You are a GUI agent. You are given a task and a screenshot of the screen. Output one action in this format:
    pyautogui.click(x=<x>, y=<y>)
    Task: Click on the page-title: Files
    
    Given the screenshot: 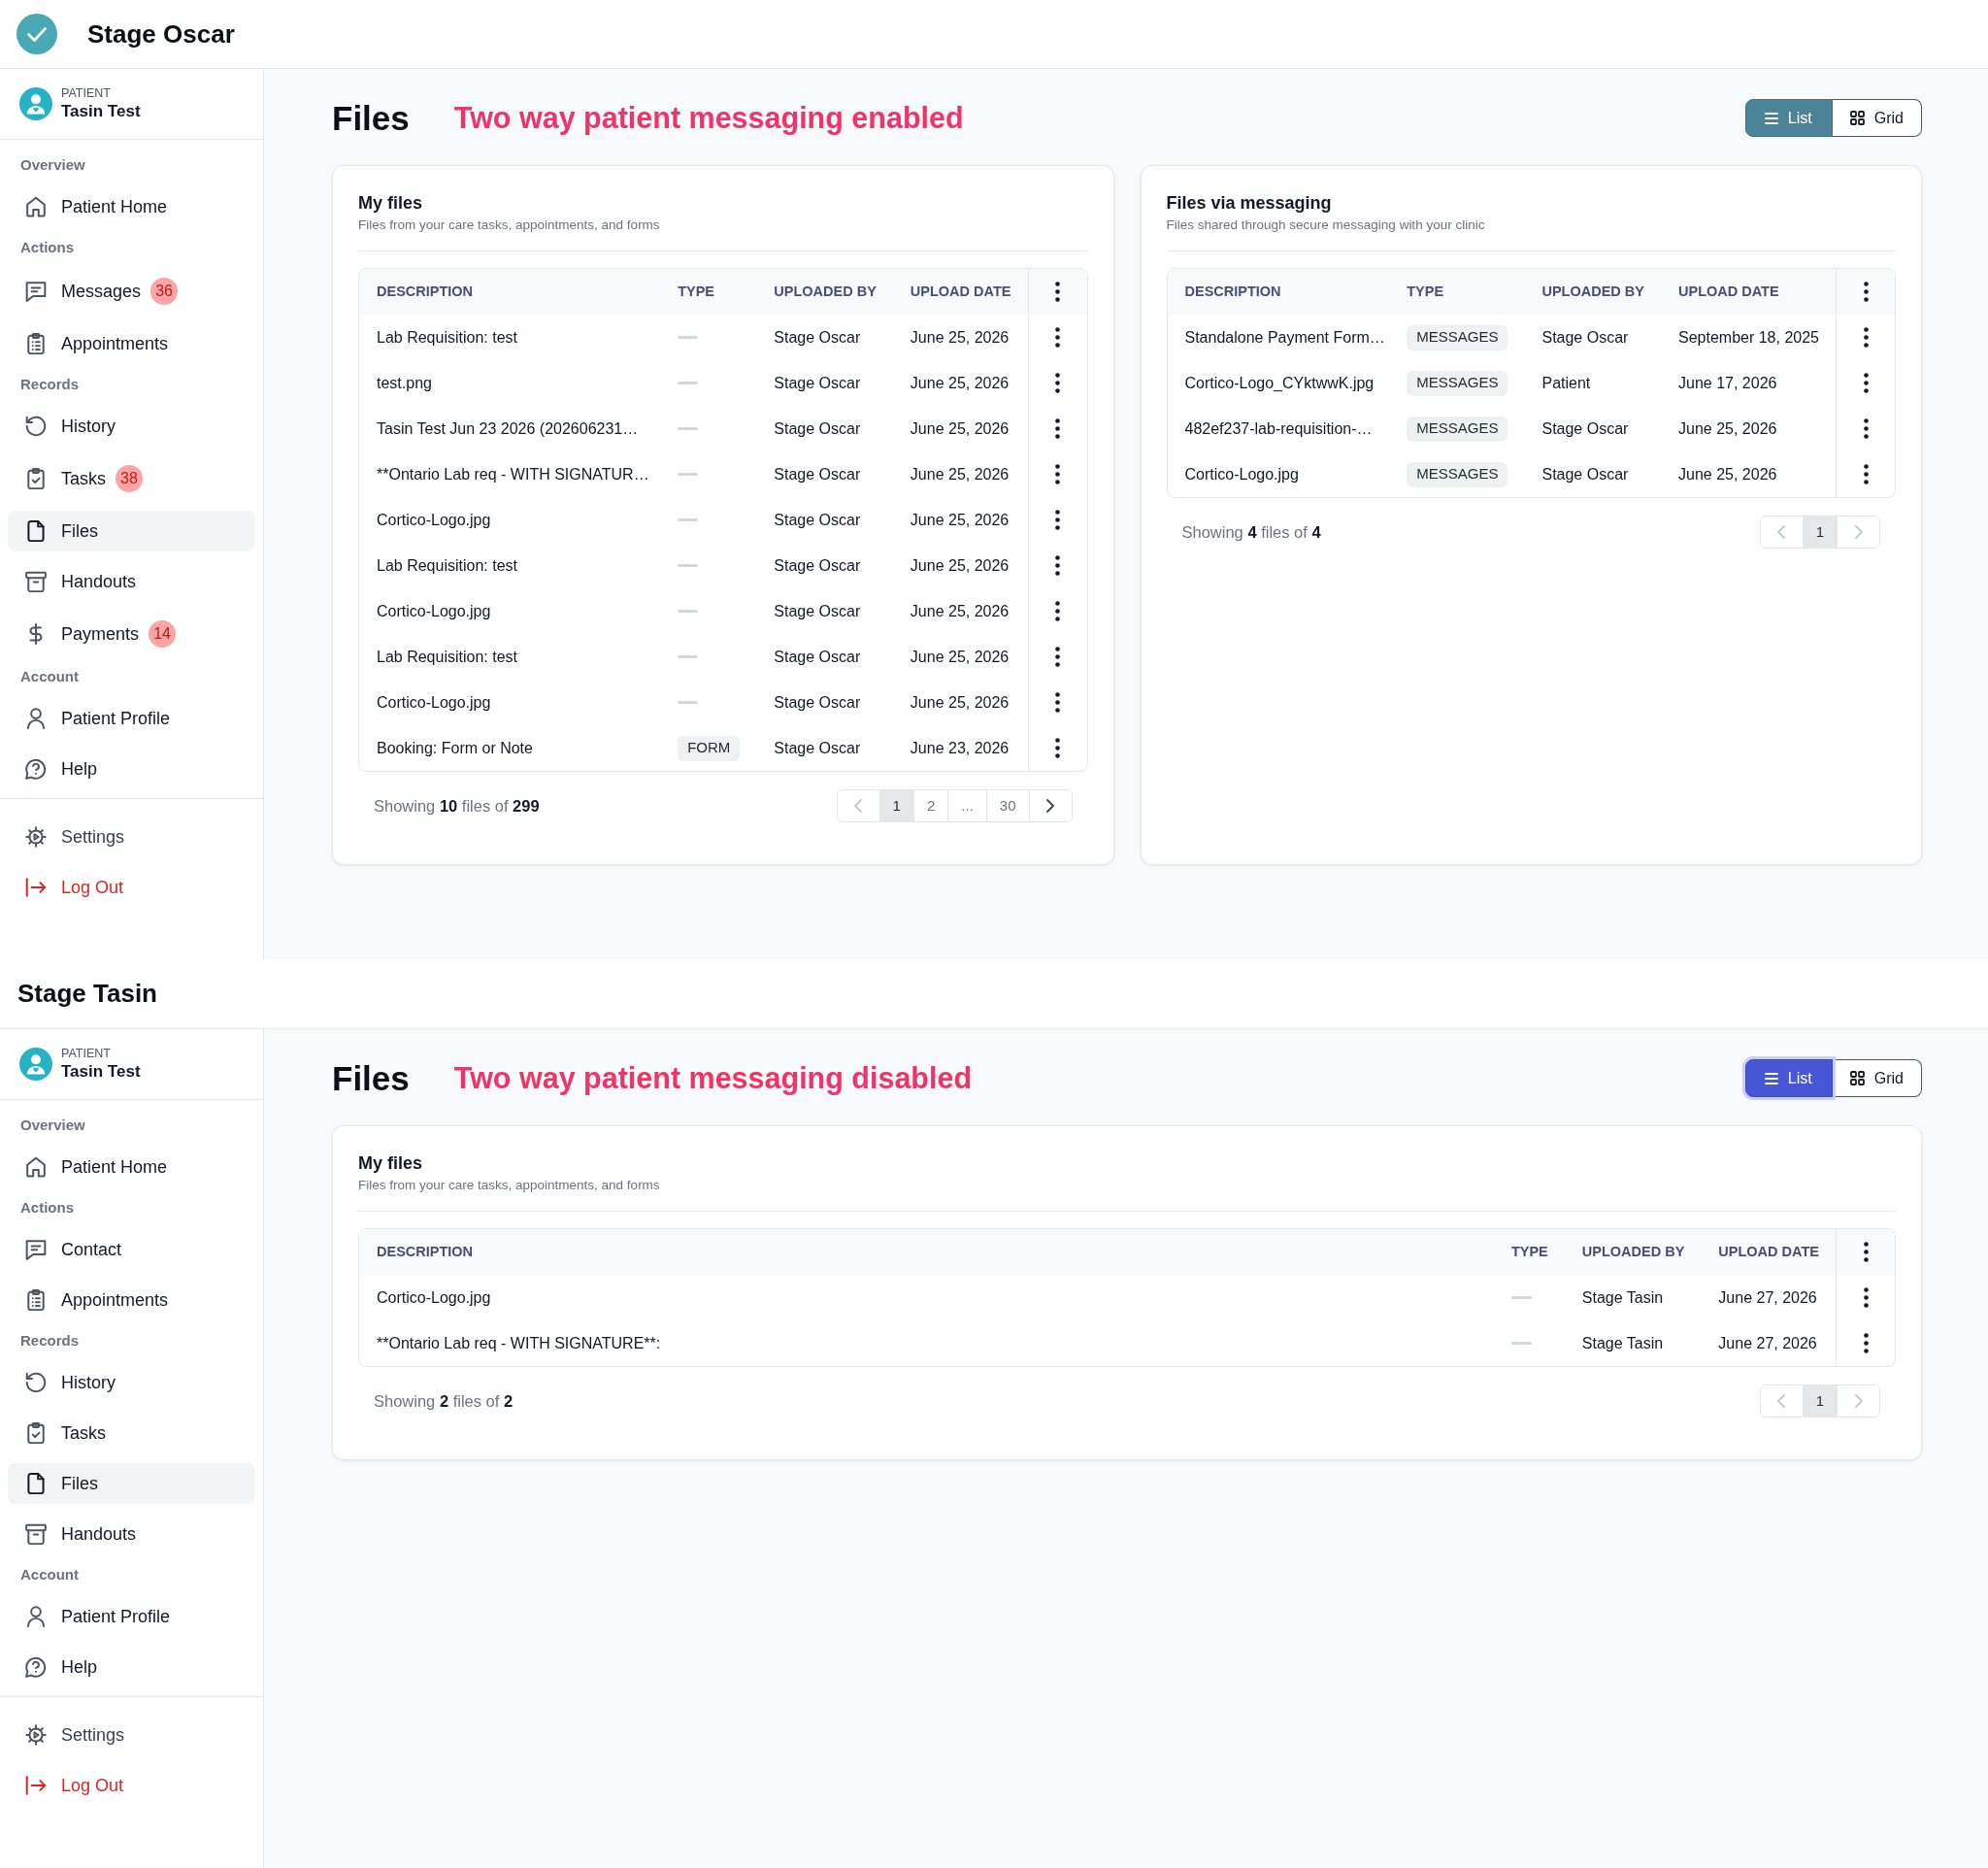 What is the action you would take?
    pyautogui.click(x=371, y=118)
    